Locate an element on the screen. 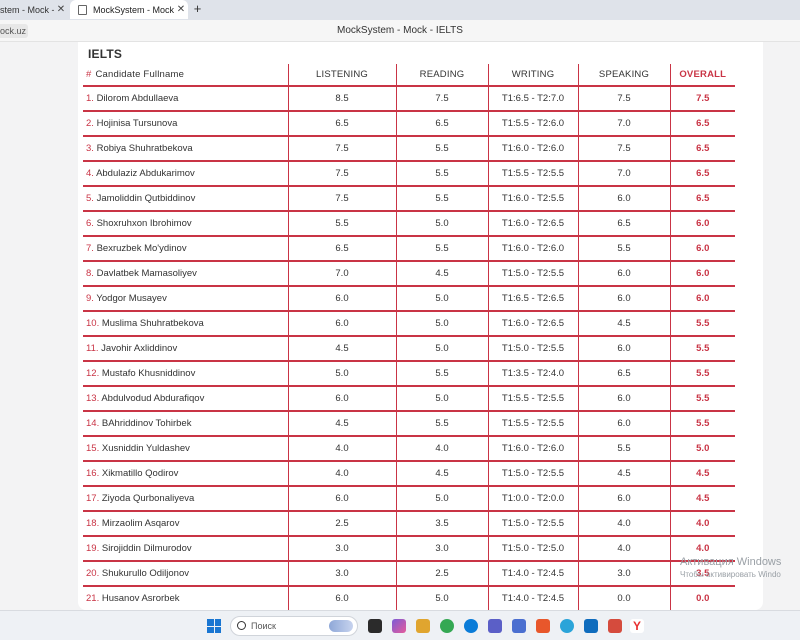  candidate-name: Robiya Shuhratbekova is located at coordinates (144, 148).